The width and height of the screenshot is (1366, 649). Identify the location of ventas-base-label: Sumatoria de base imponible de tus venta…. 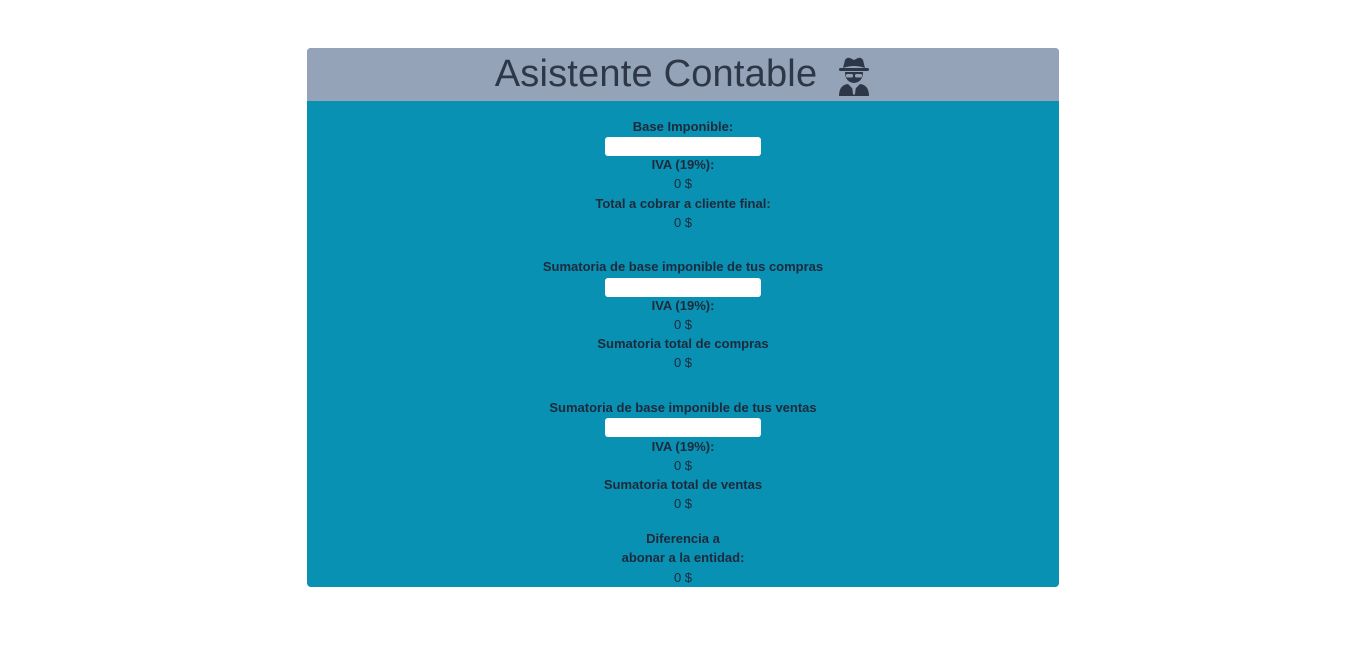
(683, 407).